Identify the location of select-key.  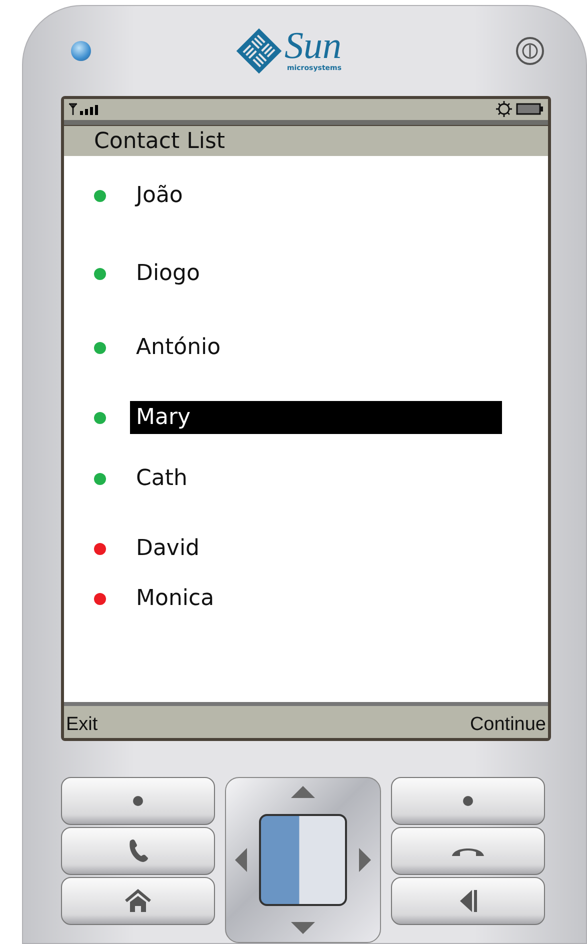
(303, 860).